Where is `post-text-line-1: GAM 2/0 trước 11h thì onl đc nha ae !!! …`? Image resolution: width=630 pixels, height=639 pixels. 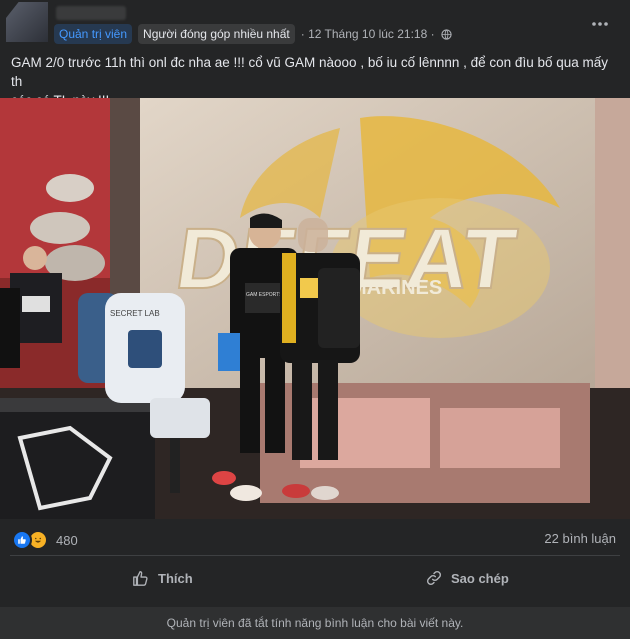
post-text-line-1: GAM 2/0 trước 11h thì onl đc nha ae !!! … is located at coordinates (309, 72).